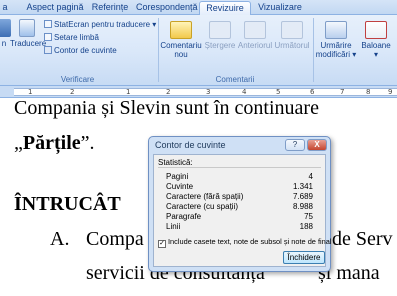 This screenshot has height=296, width=397. What do you see at coordinates (181, 40) in the screenshot?
I see `new-comment-button: Comentariu nou` at bounding box center [181, 40].